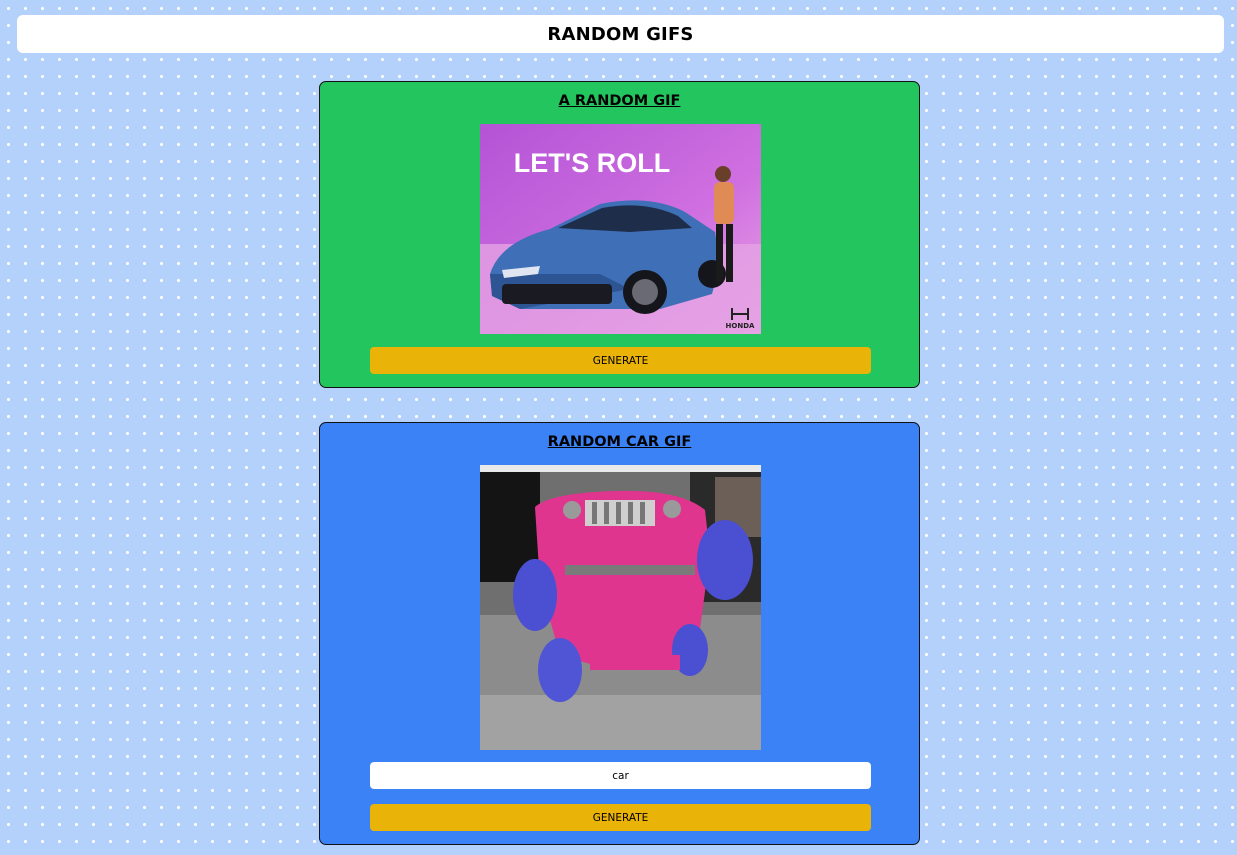  Describe the element at coordinates (620, 607) in the screenshot. I see `tag-gif-image` at that location.